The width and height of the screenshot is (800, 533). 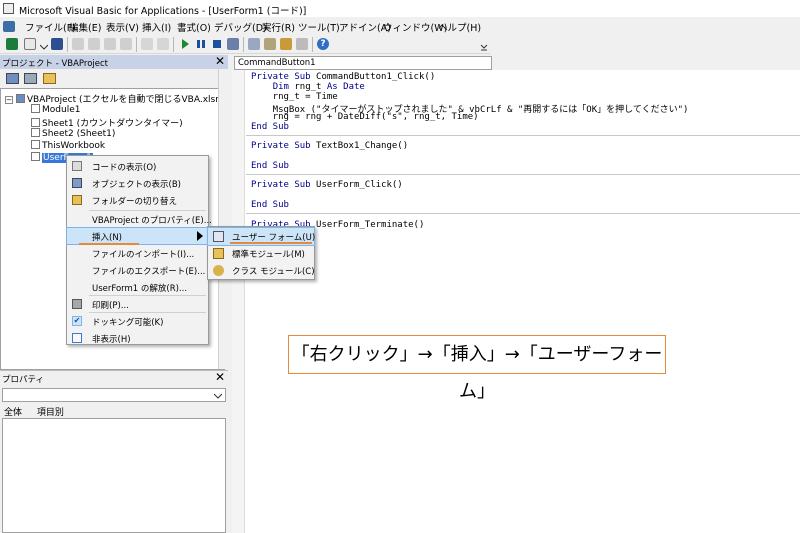 I want to click on tree-item-label: Sheet2 (Sheet1), so click(x=79, y=134).